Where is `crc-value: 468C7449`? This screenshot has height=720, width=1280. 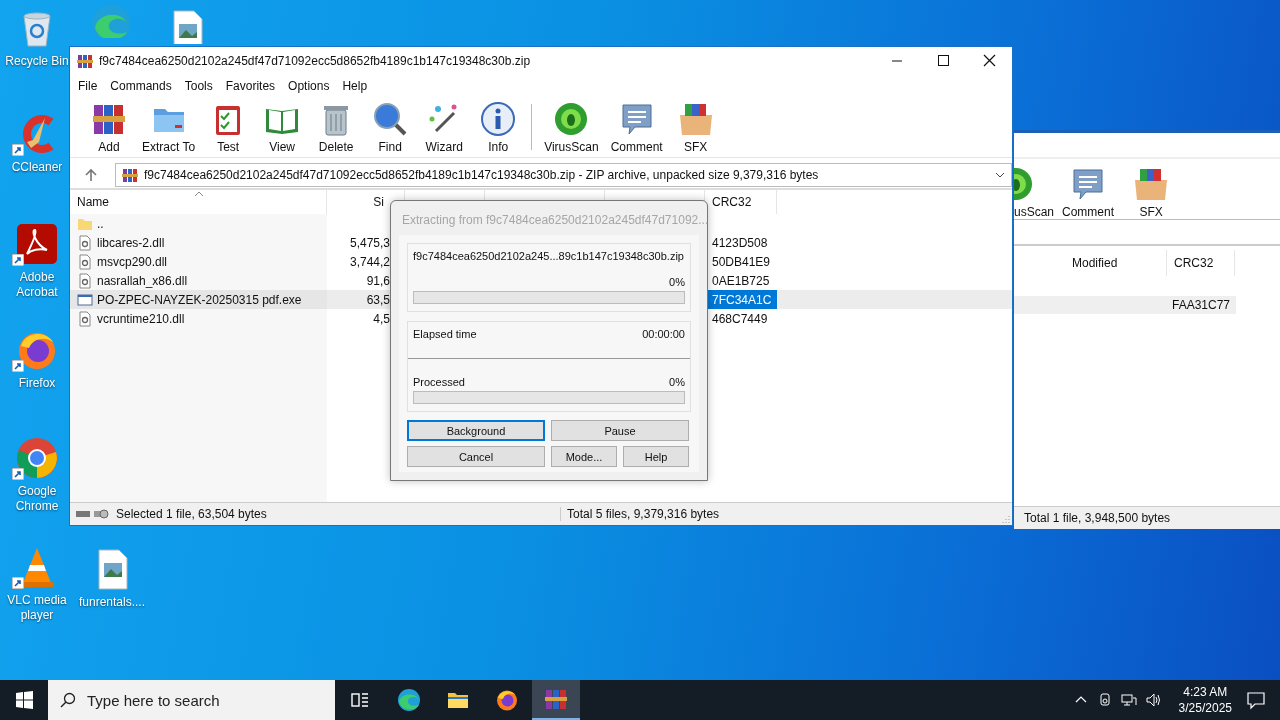
crc-value: 468C7449 is located at coordinates (740, 319).